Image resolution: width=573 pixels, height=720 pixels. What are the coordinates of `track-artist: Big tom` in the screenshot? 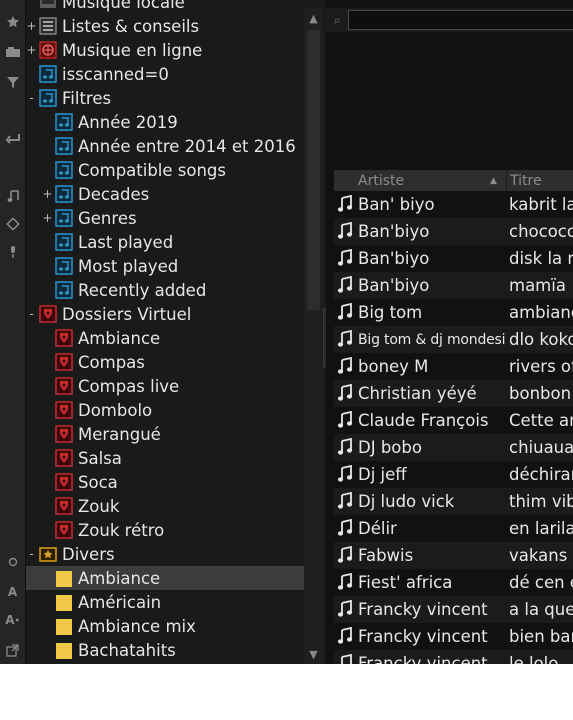 It's located at (390, 312).